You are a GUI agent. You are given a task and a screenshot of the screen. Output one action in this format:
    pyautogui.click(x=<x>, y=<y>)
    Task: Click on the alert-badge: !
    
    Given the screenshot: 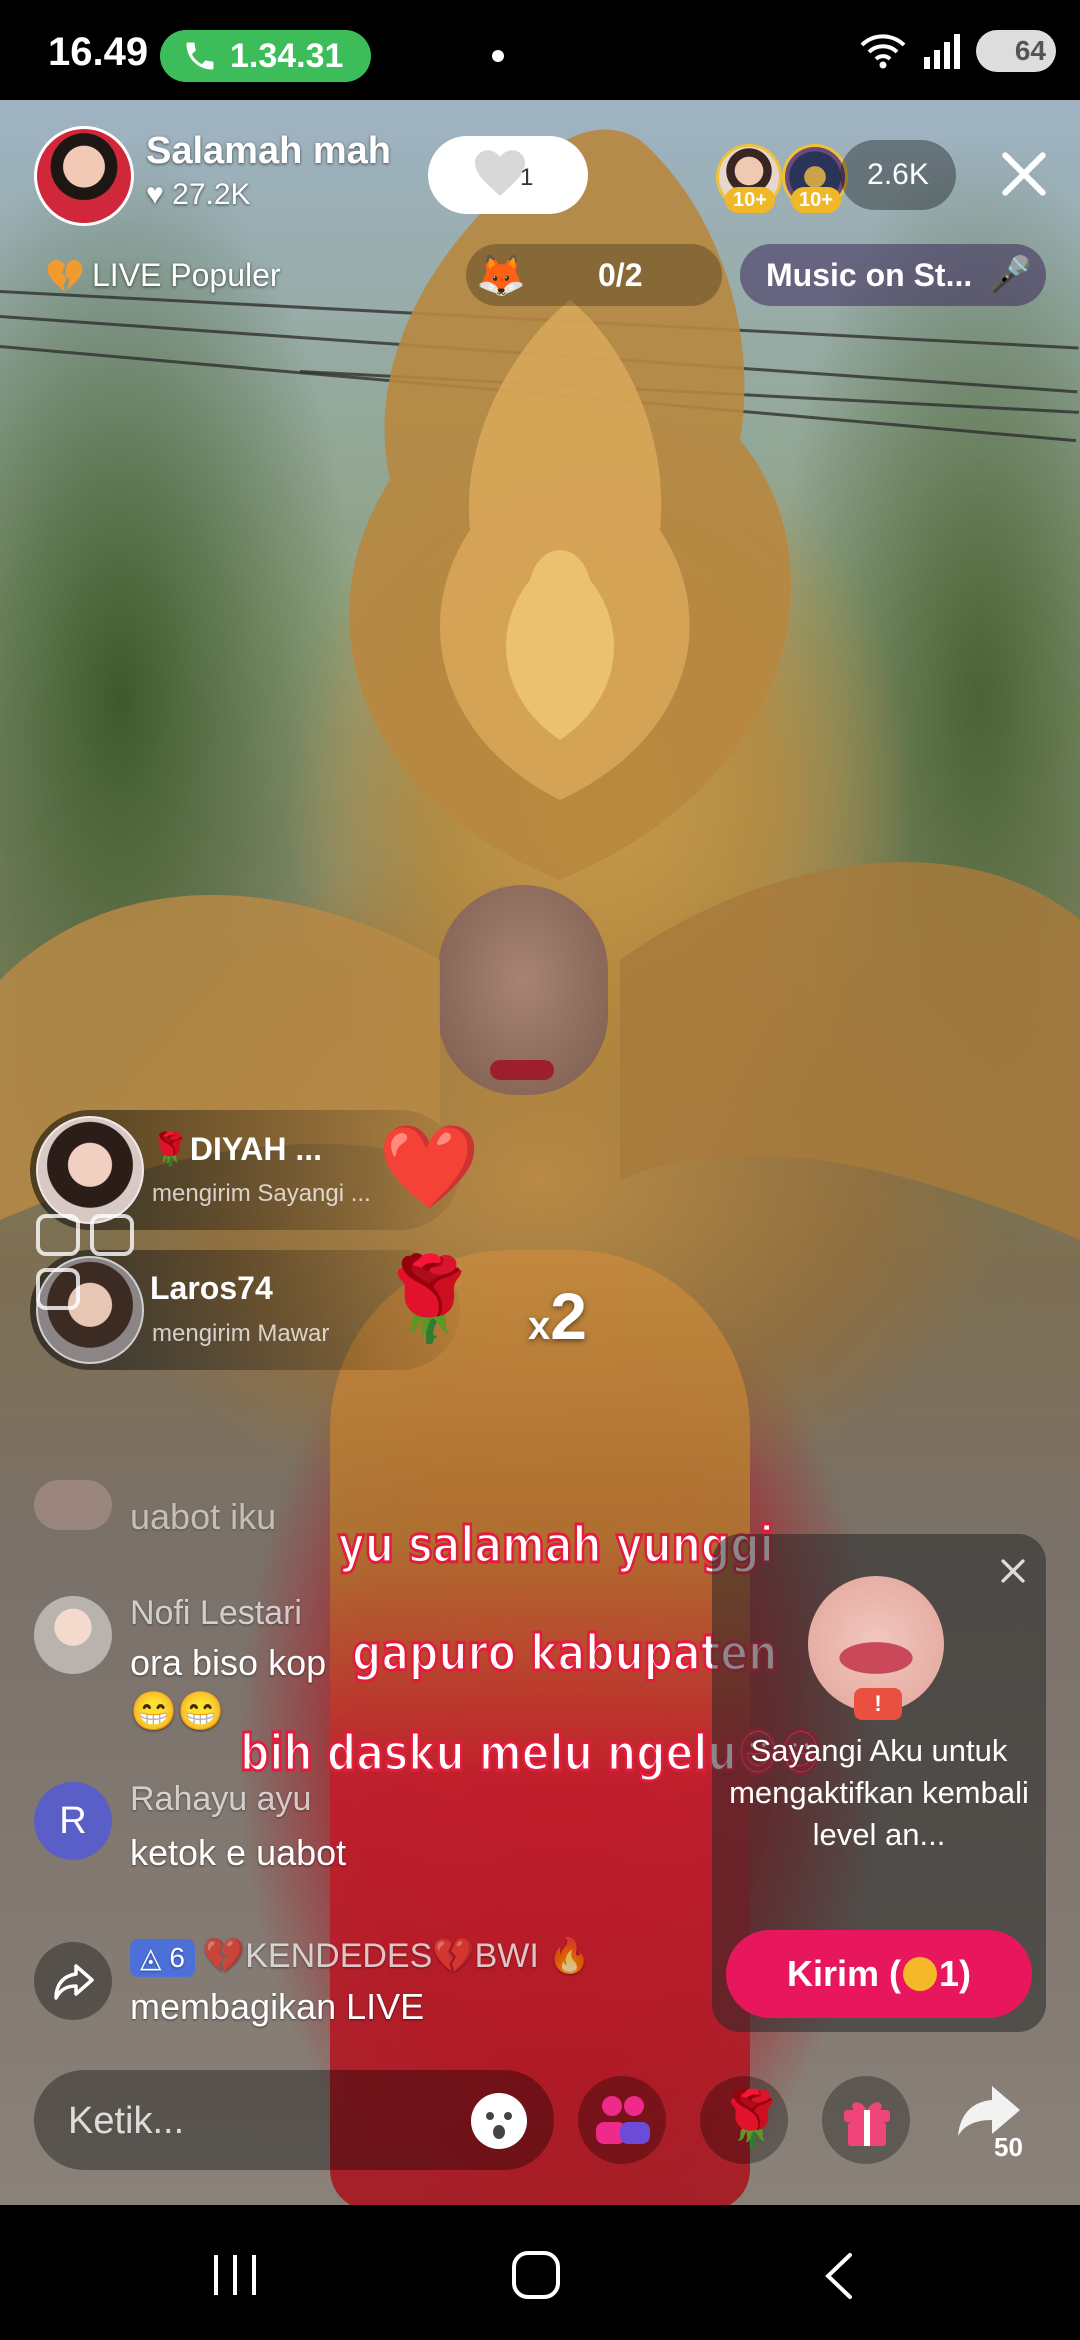 What is the action you would take?
    pyautogui.click(x=878, y=1704)
    